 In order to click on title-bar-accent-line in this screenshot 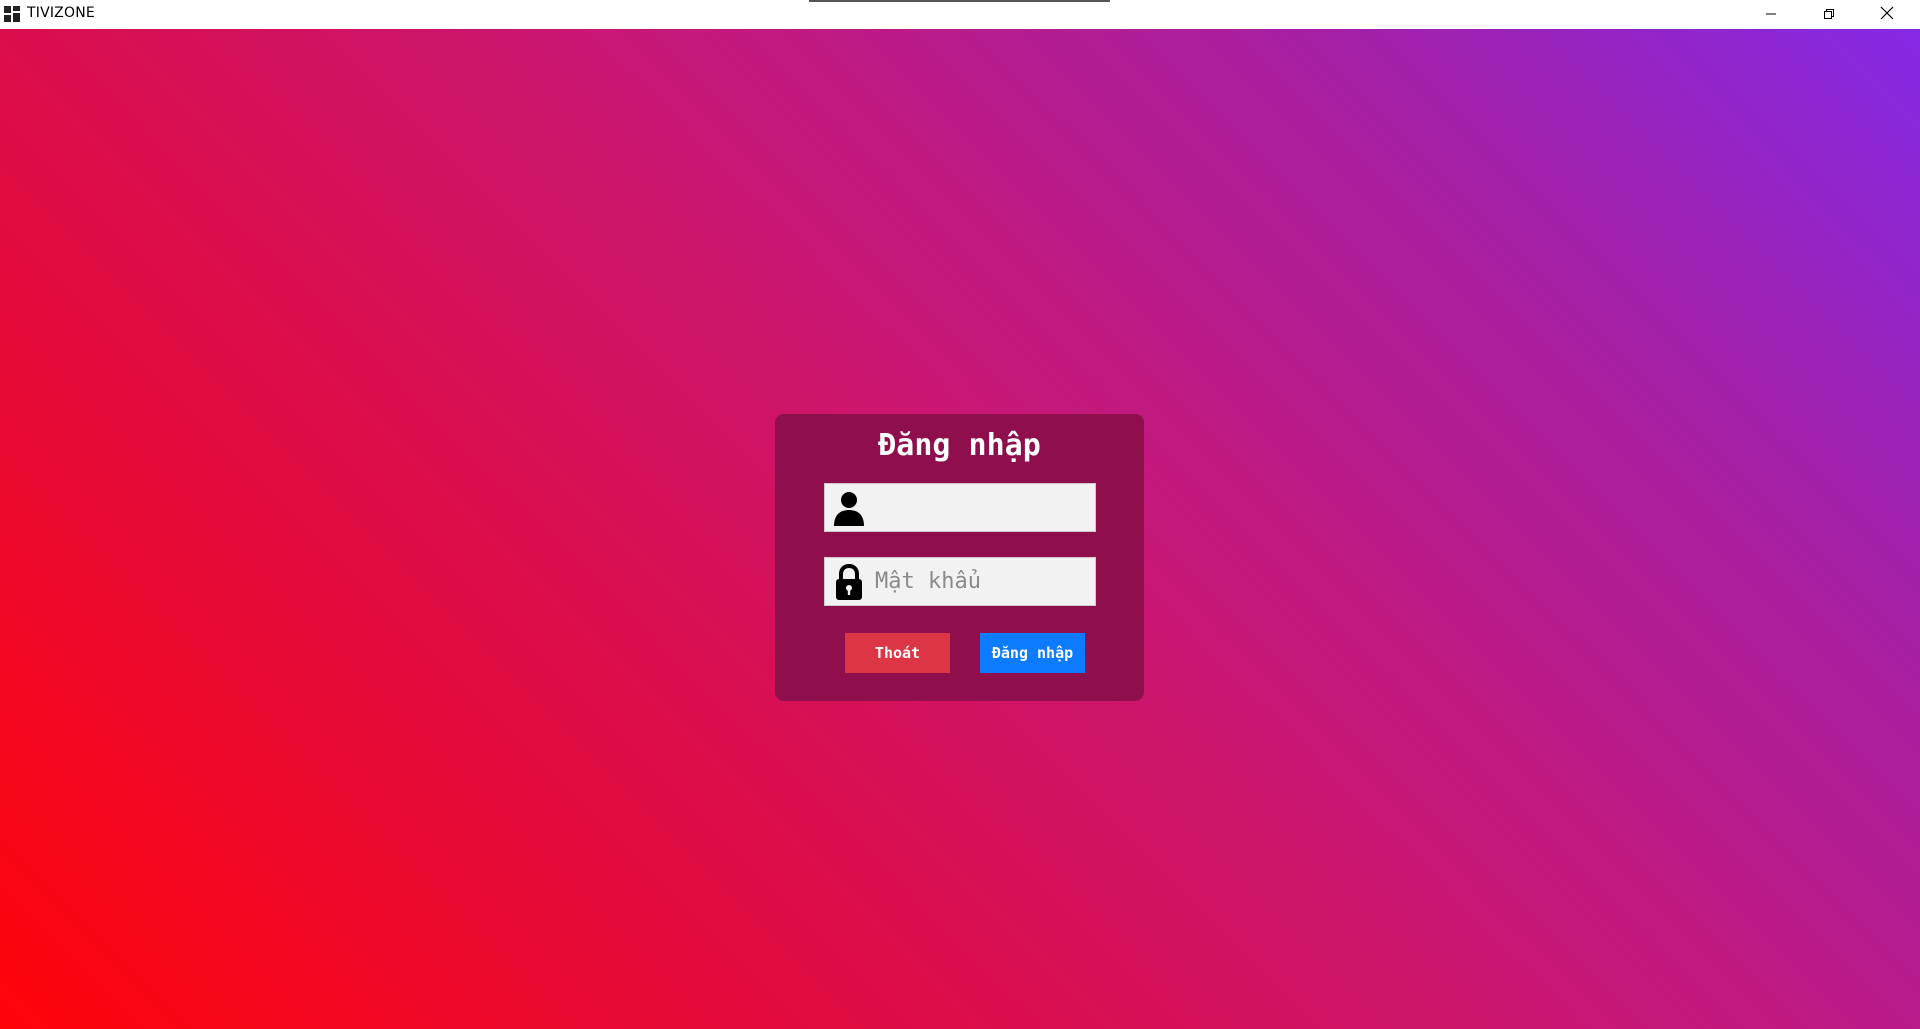, I will do `click(959, 1)`.